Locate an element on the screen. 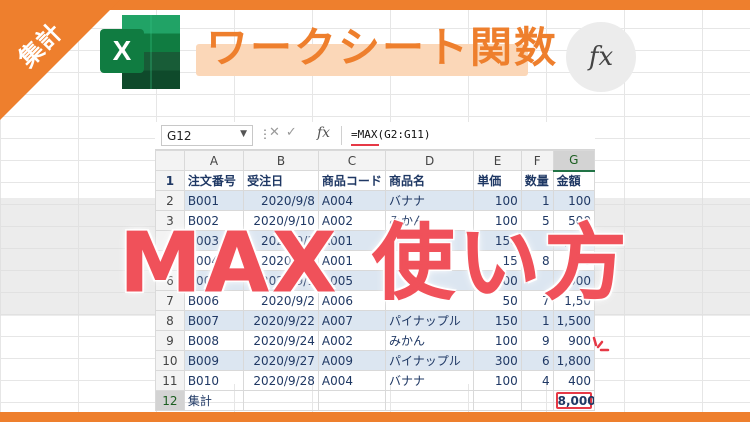 The height and width of the screenshot is (422, 750). column-headers: A B C D E F G is located at coordinates (375, 161).